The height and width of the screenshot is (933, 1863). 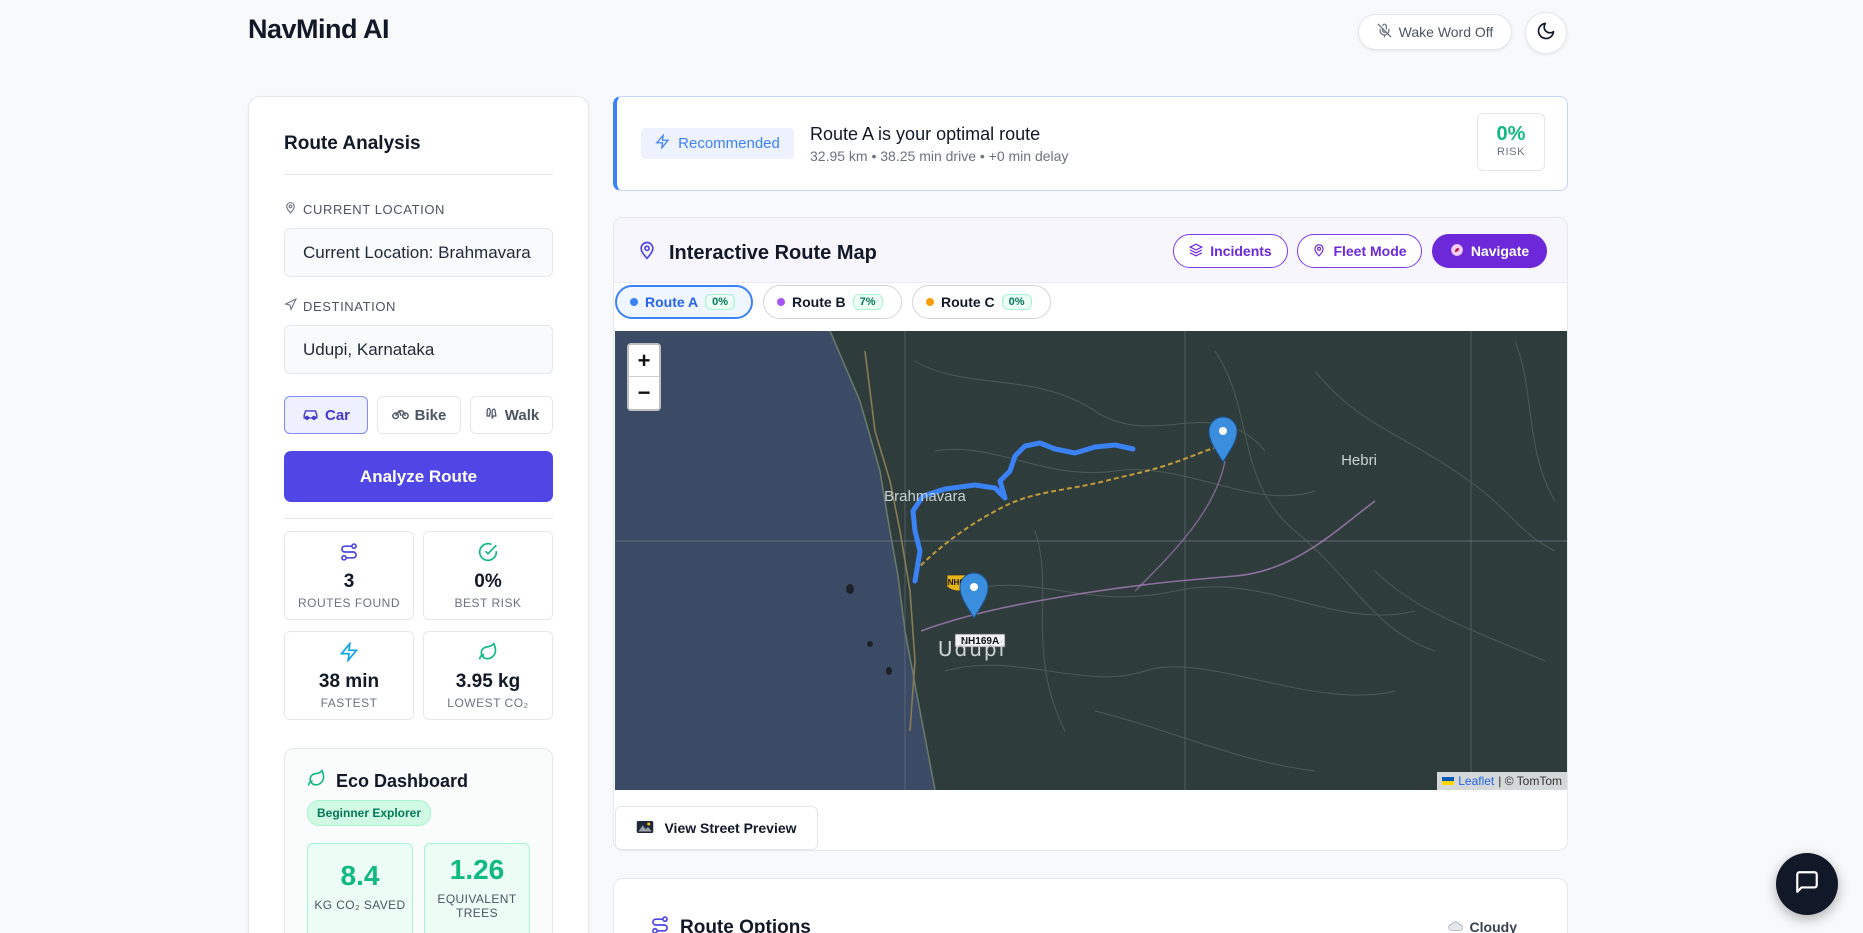 I want to click on stat-fastest: 38 min FASTEST, so click(x=349, y=675).